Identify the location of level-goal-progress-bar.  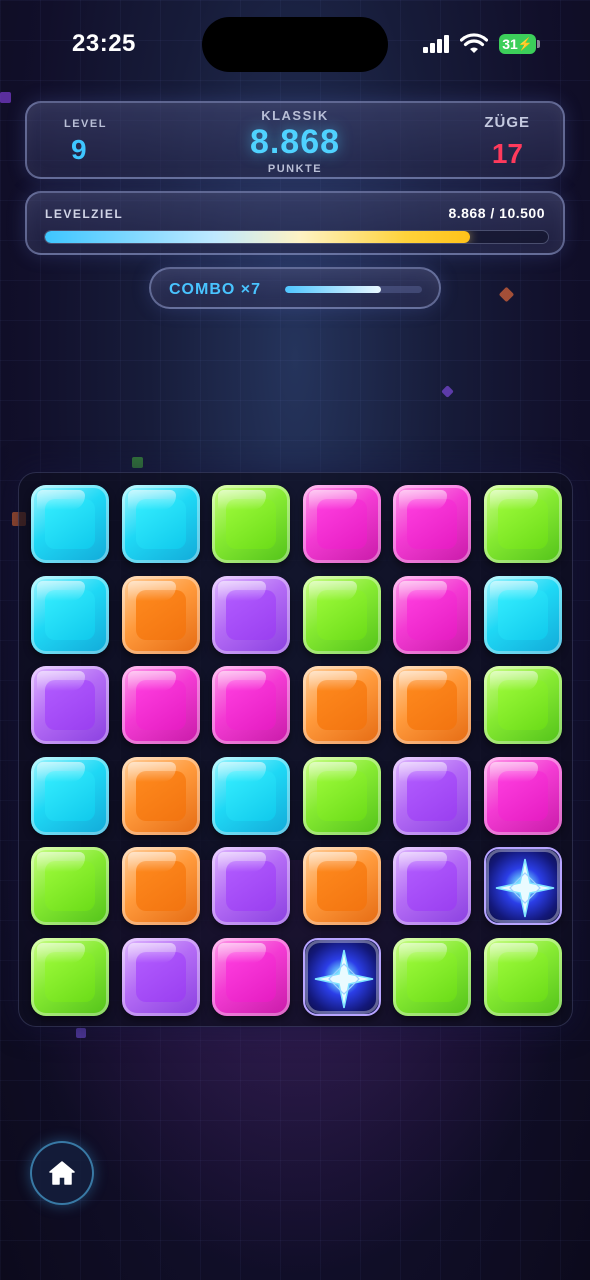
(296, 237).